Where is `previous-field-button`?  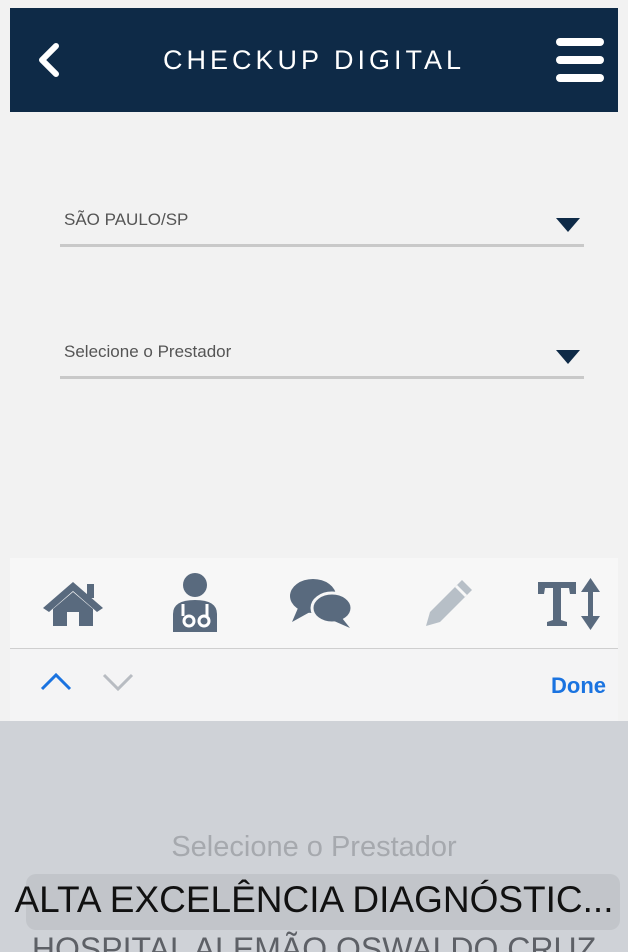 previous-field-button is located at coordinates (56, 682).